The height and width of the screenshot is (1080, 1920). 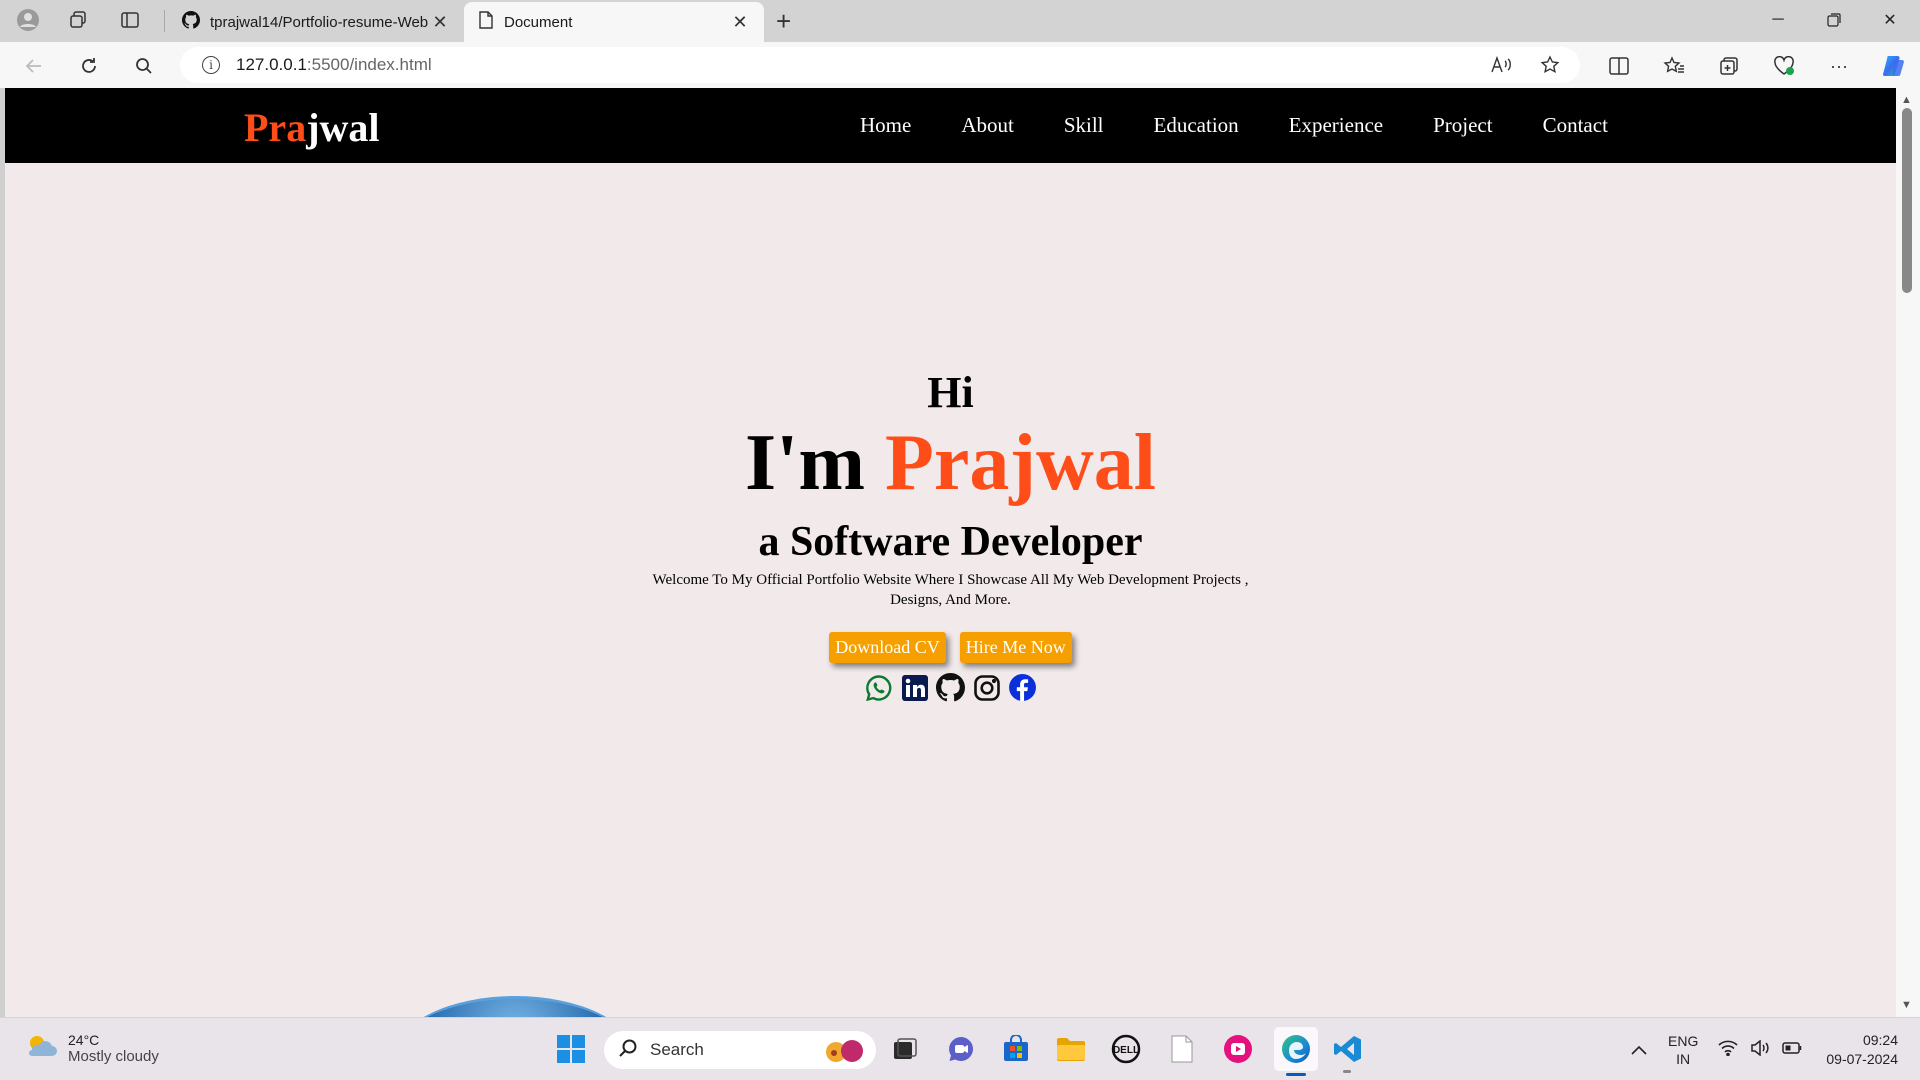 I want to click on teams-chat-icon, so click(x=961, y=1049).